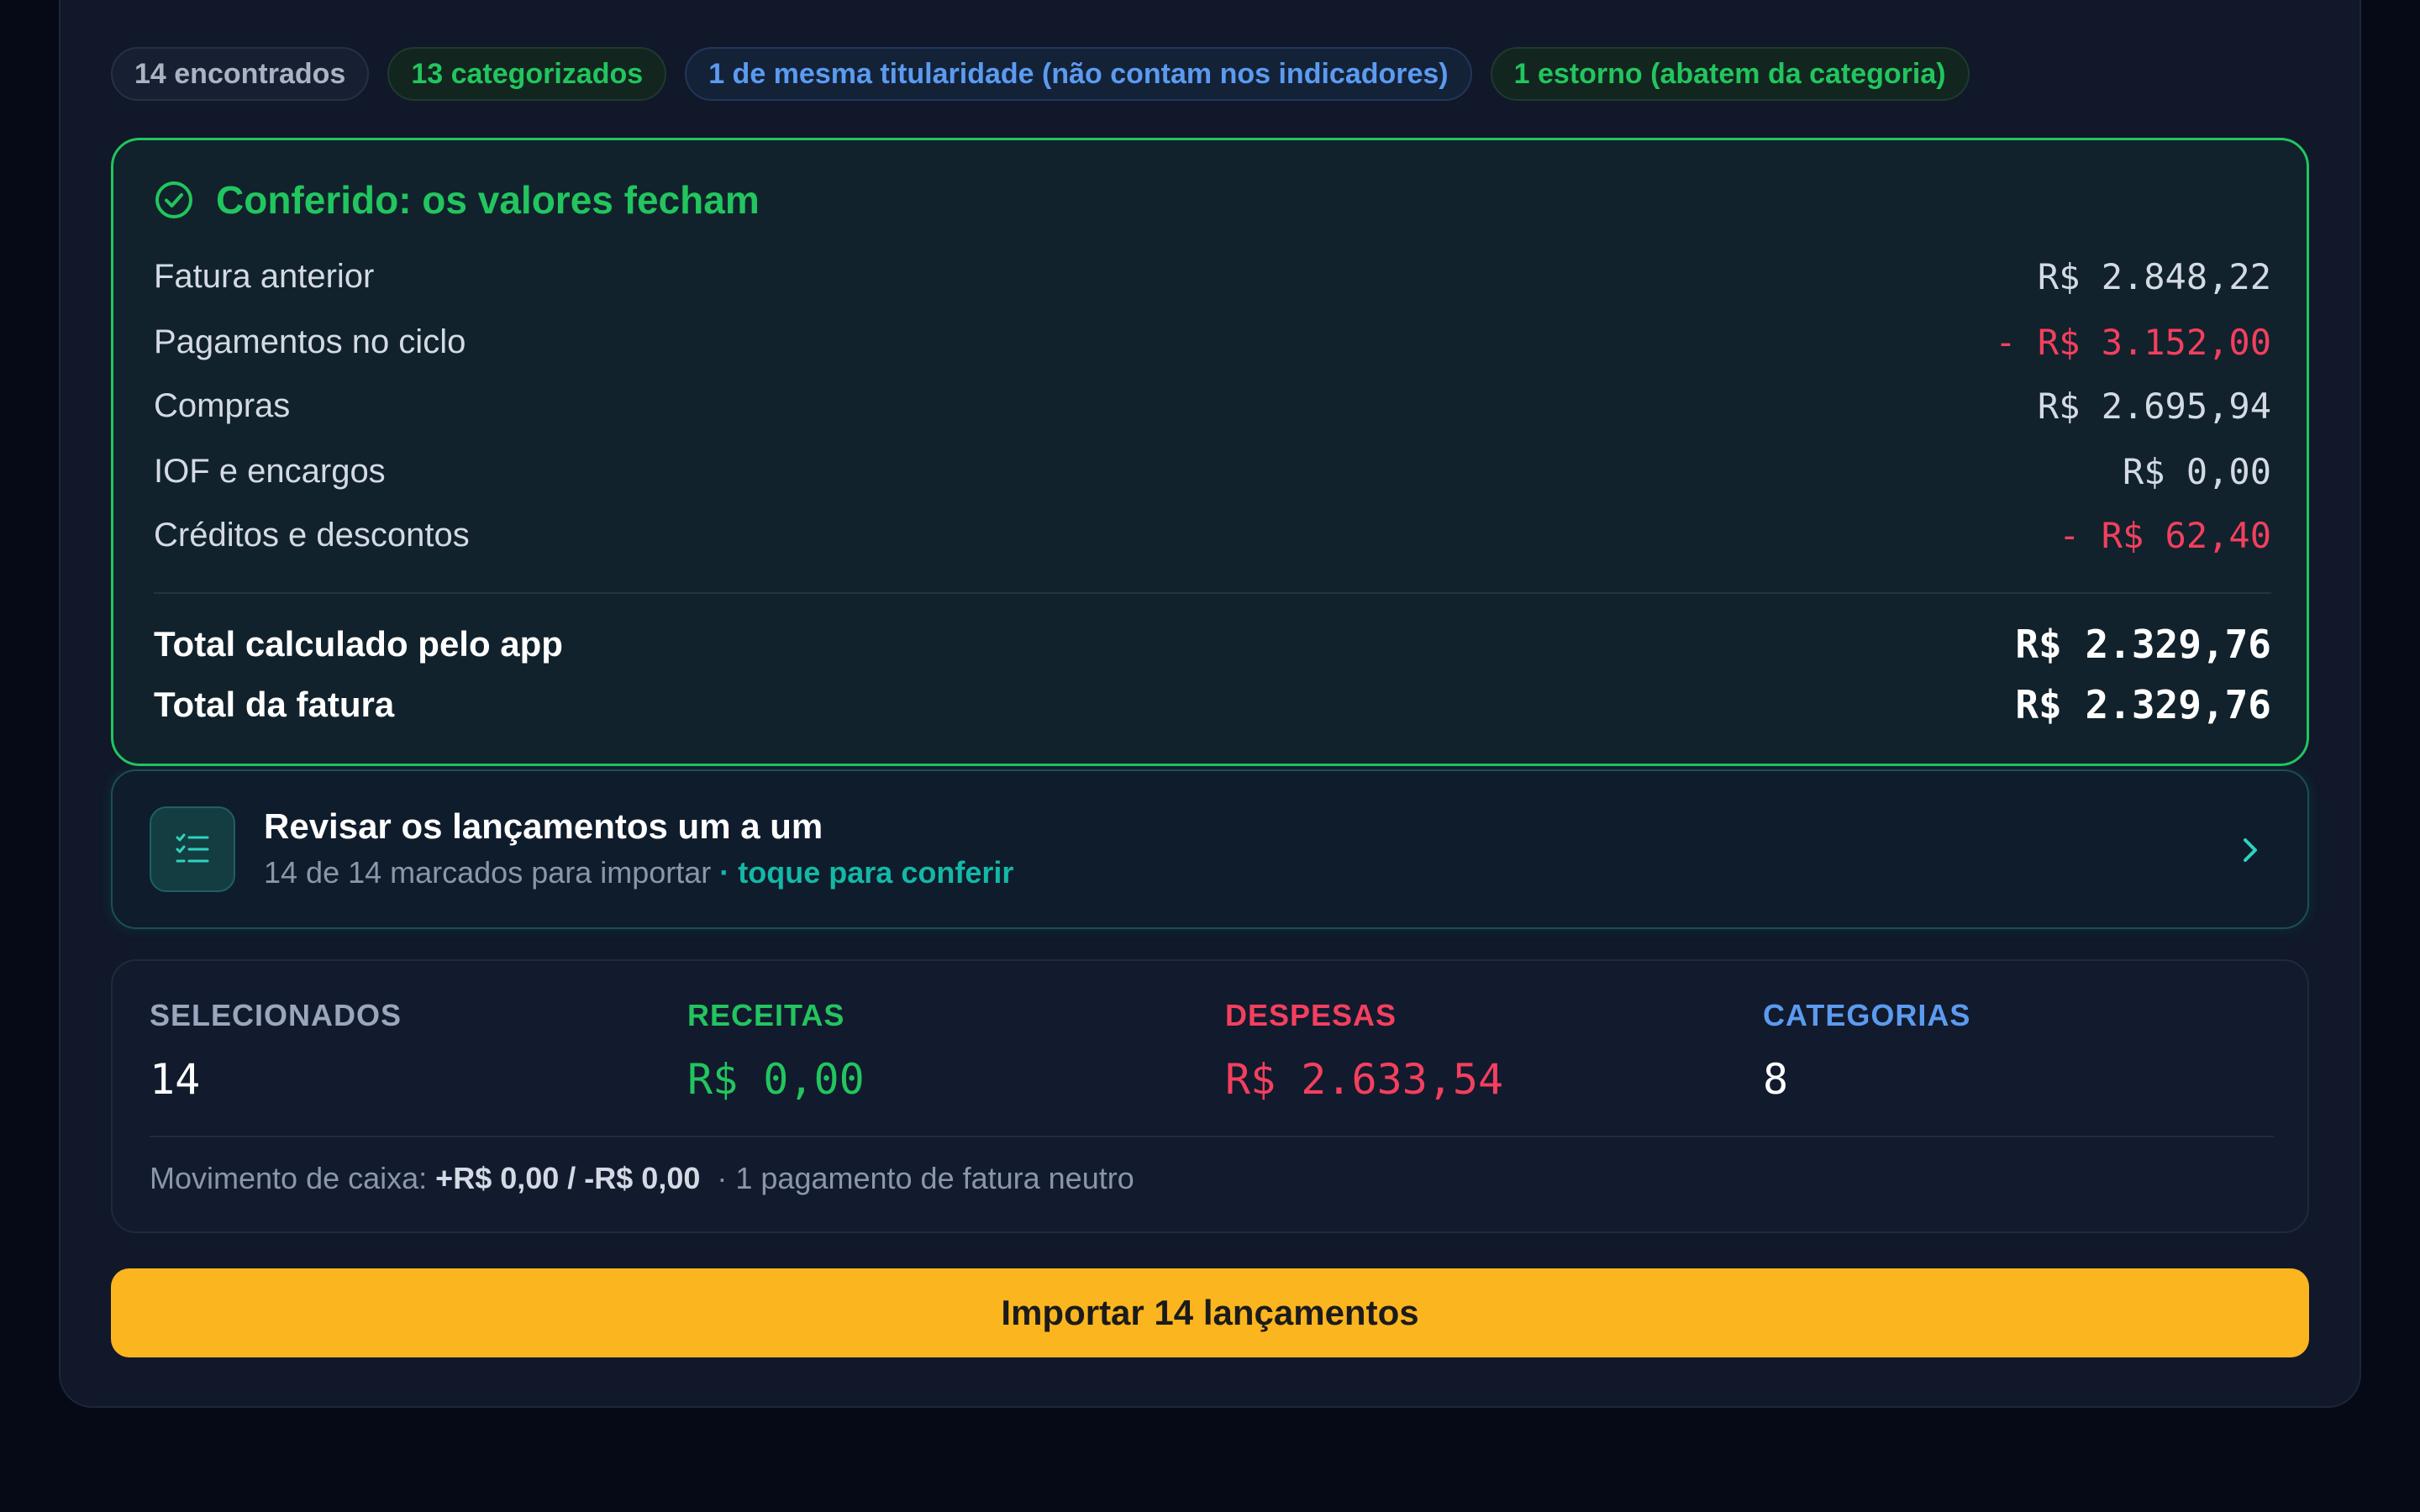 Image resolution: width=2420 pixels, height=1512 pixels. I want to click on row-previous-bill: Fatura anterior R$ 2.848,22, so click(1212, 276).